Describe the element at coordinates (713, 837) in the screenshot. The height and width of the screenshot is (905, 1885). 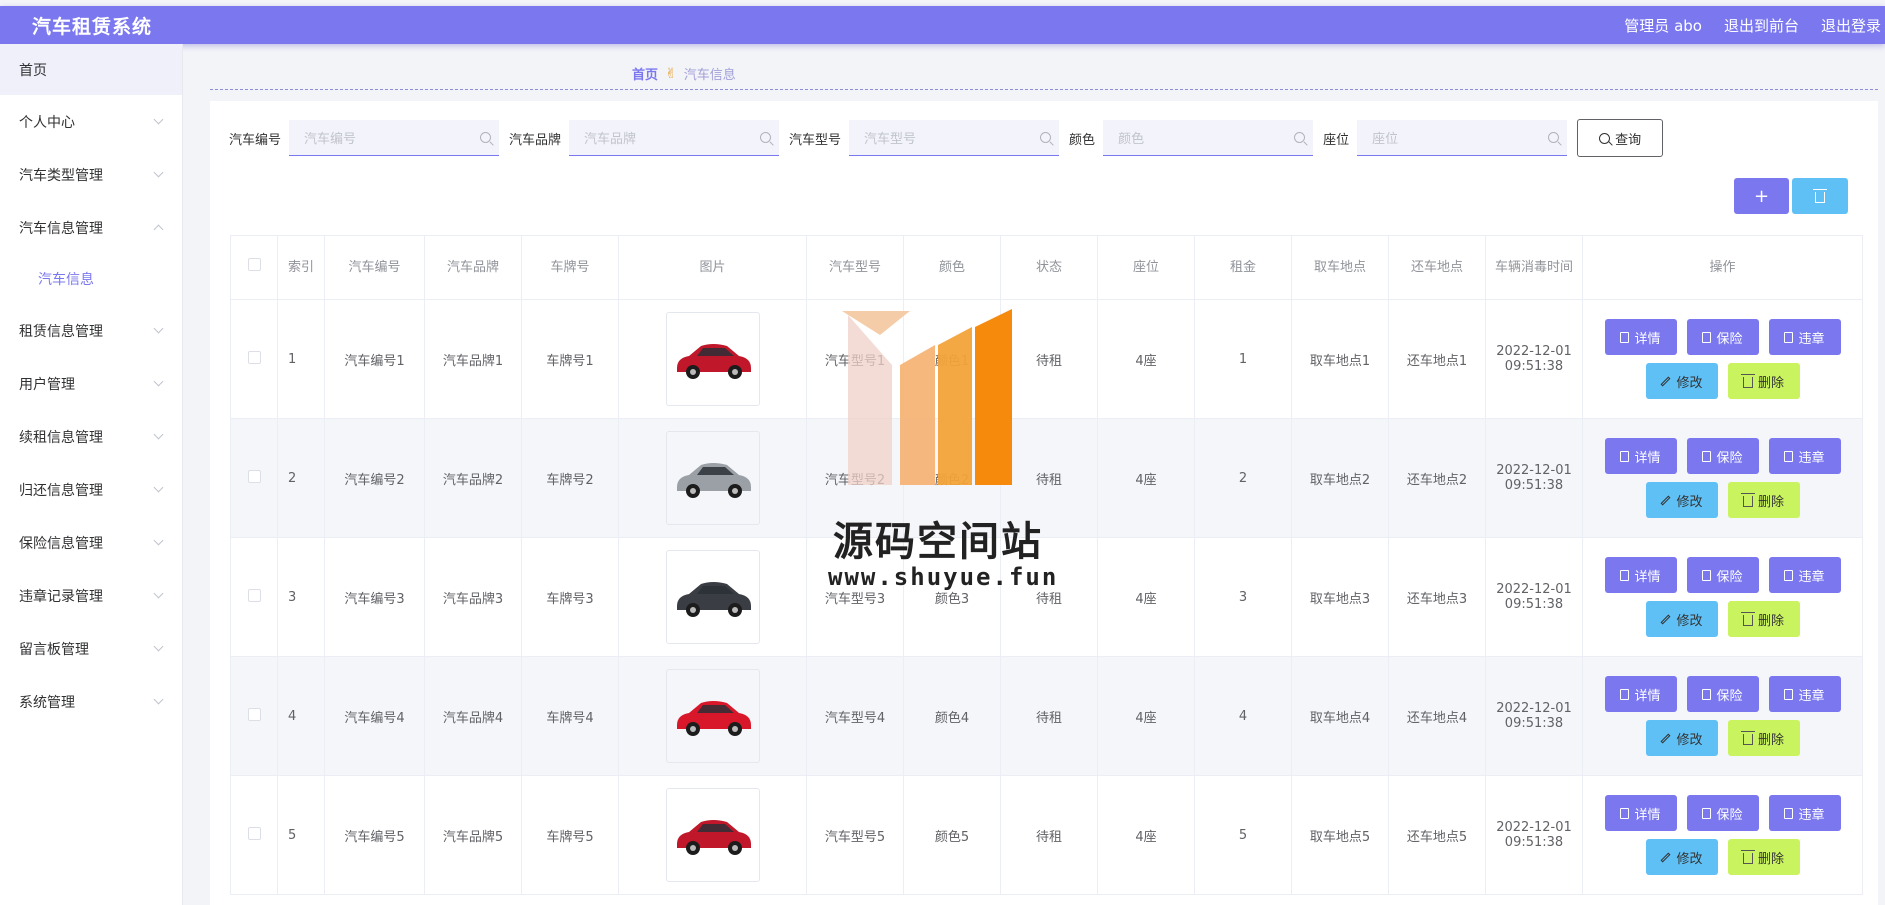
I see `car-image-graphic` at that location.